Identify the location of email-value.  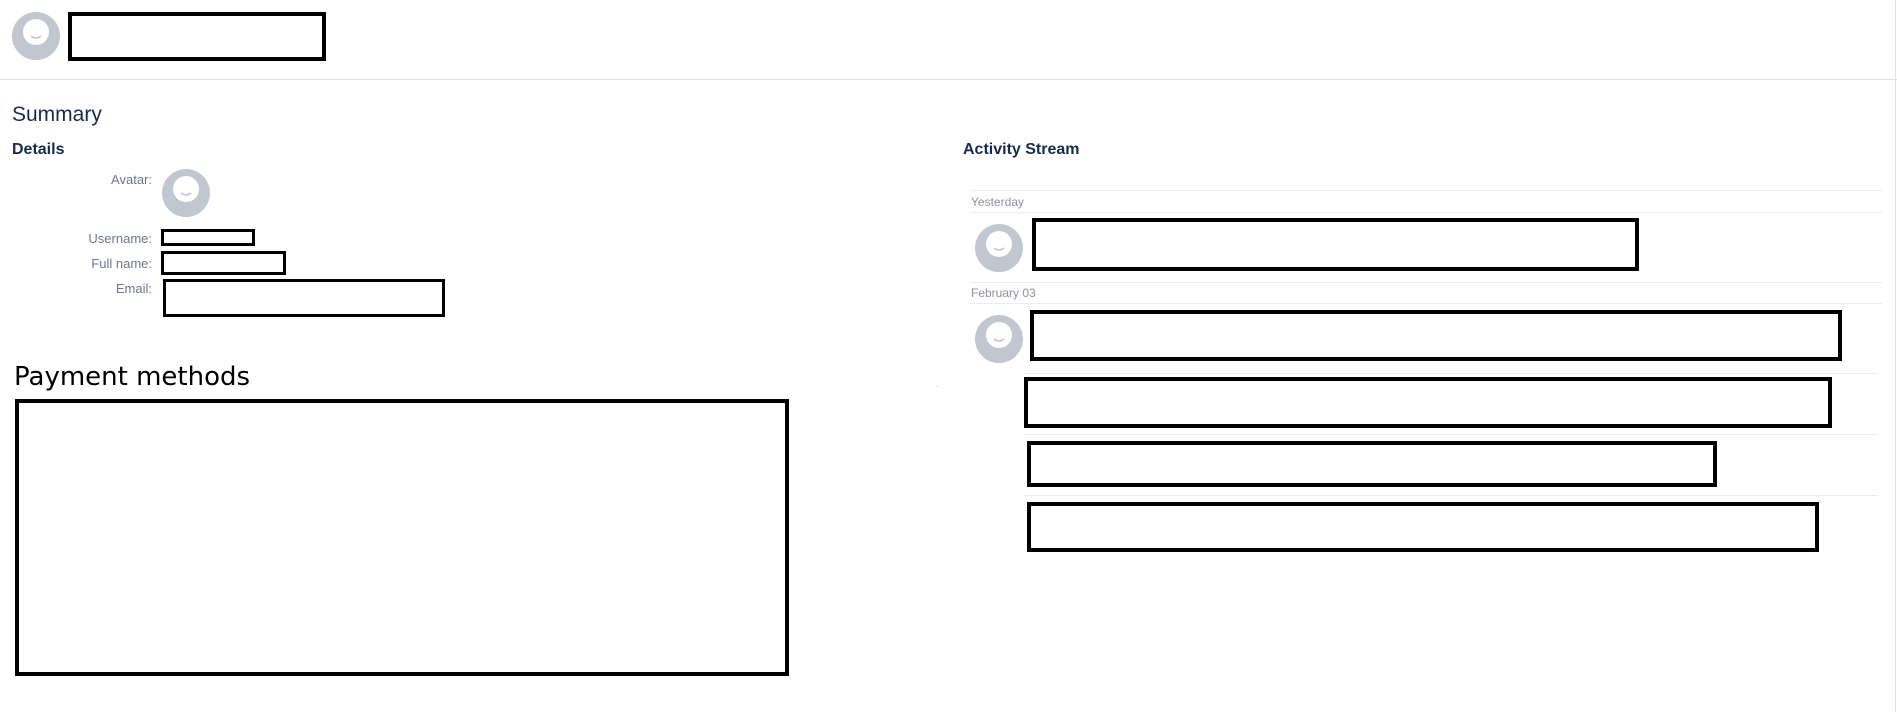
(304, 298).